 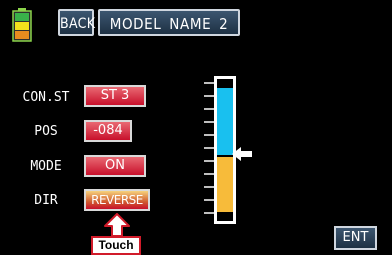 I want to click on gauge-upper-fill, so click(x=225, y=121).